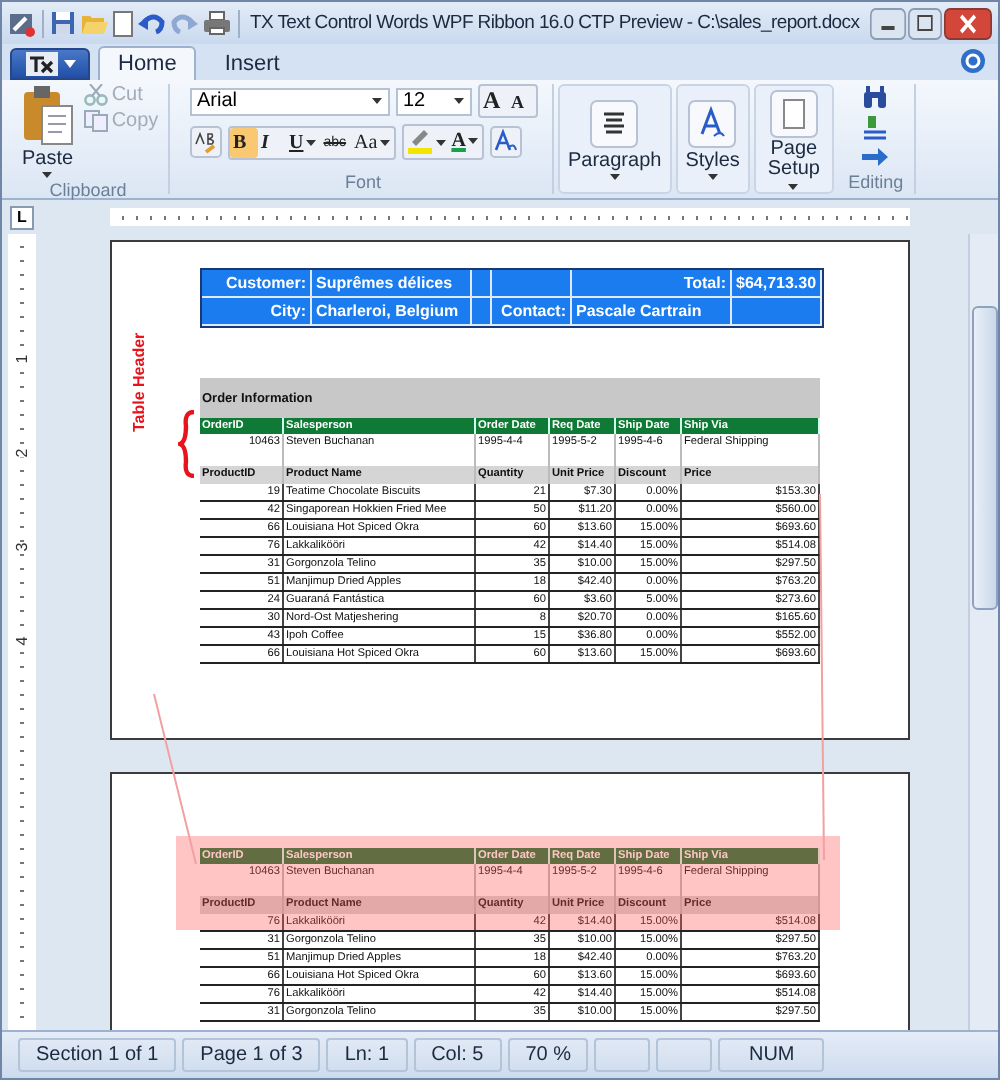 The width and height of the screenshot is (1000, 1080). I want to click on group-label: Clipboard, so click(88, 191).